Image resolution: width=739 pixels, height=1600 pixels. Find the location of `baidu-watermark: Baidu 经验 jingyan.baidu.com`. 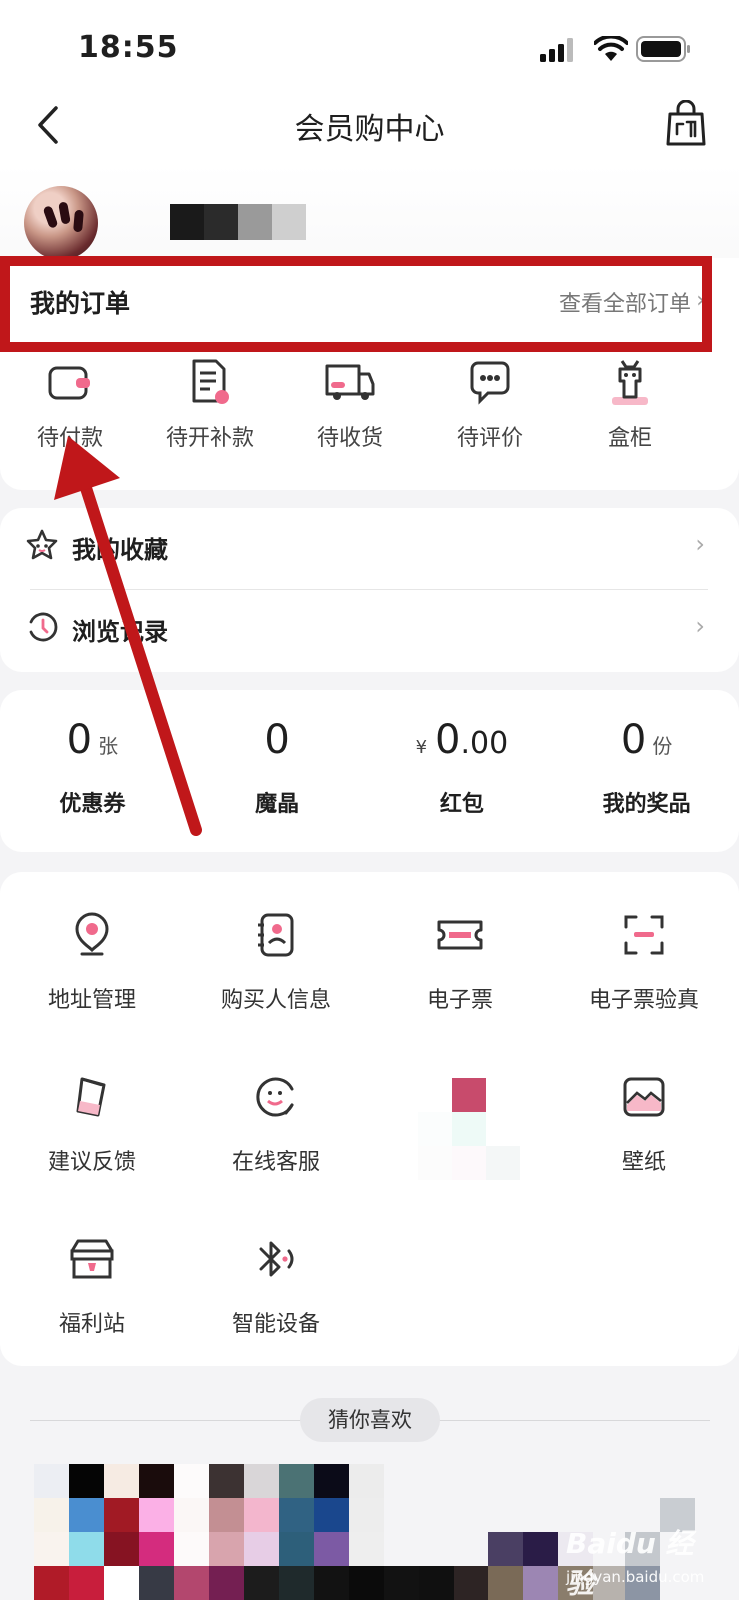

baidu-watermark: Baidu 经验 jingyan.baidu.com is located at coordinates (641, 1561).